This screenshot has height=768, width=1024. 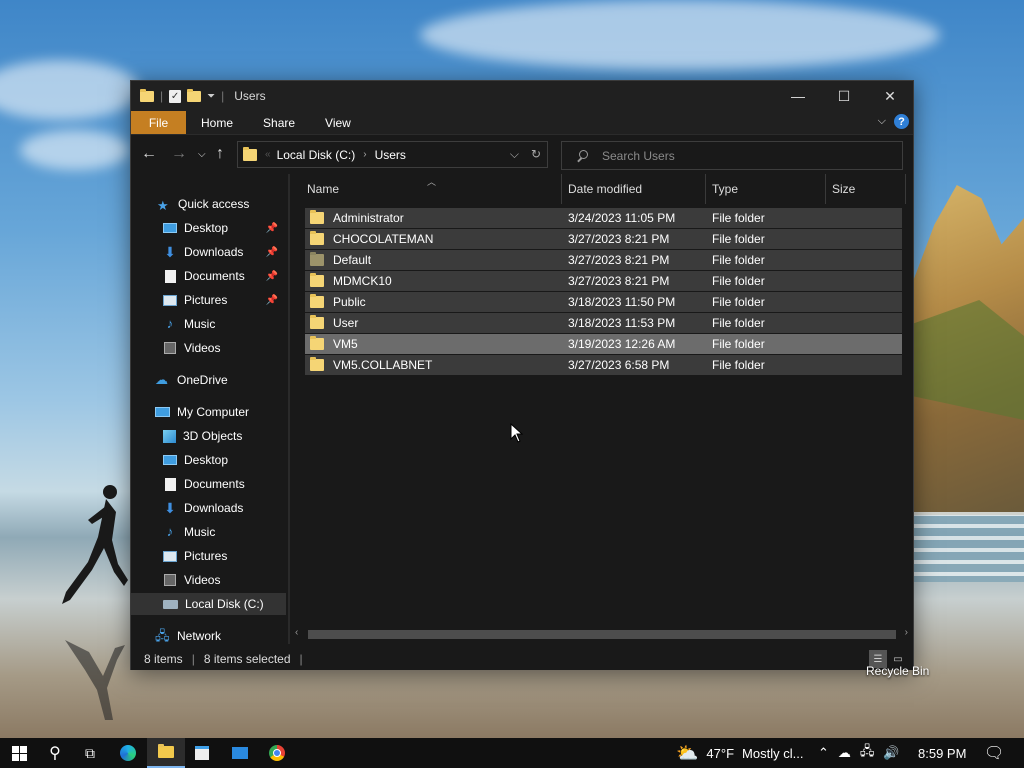 What do you see at coordinates (368, 218) in the screenshot?
I see `file-name: Administrator` at bounding box center [368, 218].